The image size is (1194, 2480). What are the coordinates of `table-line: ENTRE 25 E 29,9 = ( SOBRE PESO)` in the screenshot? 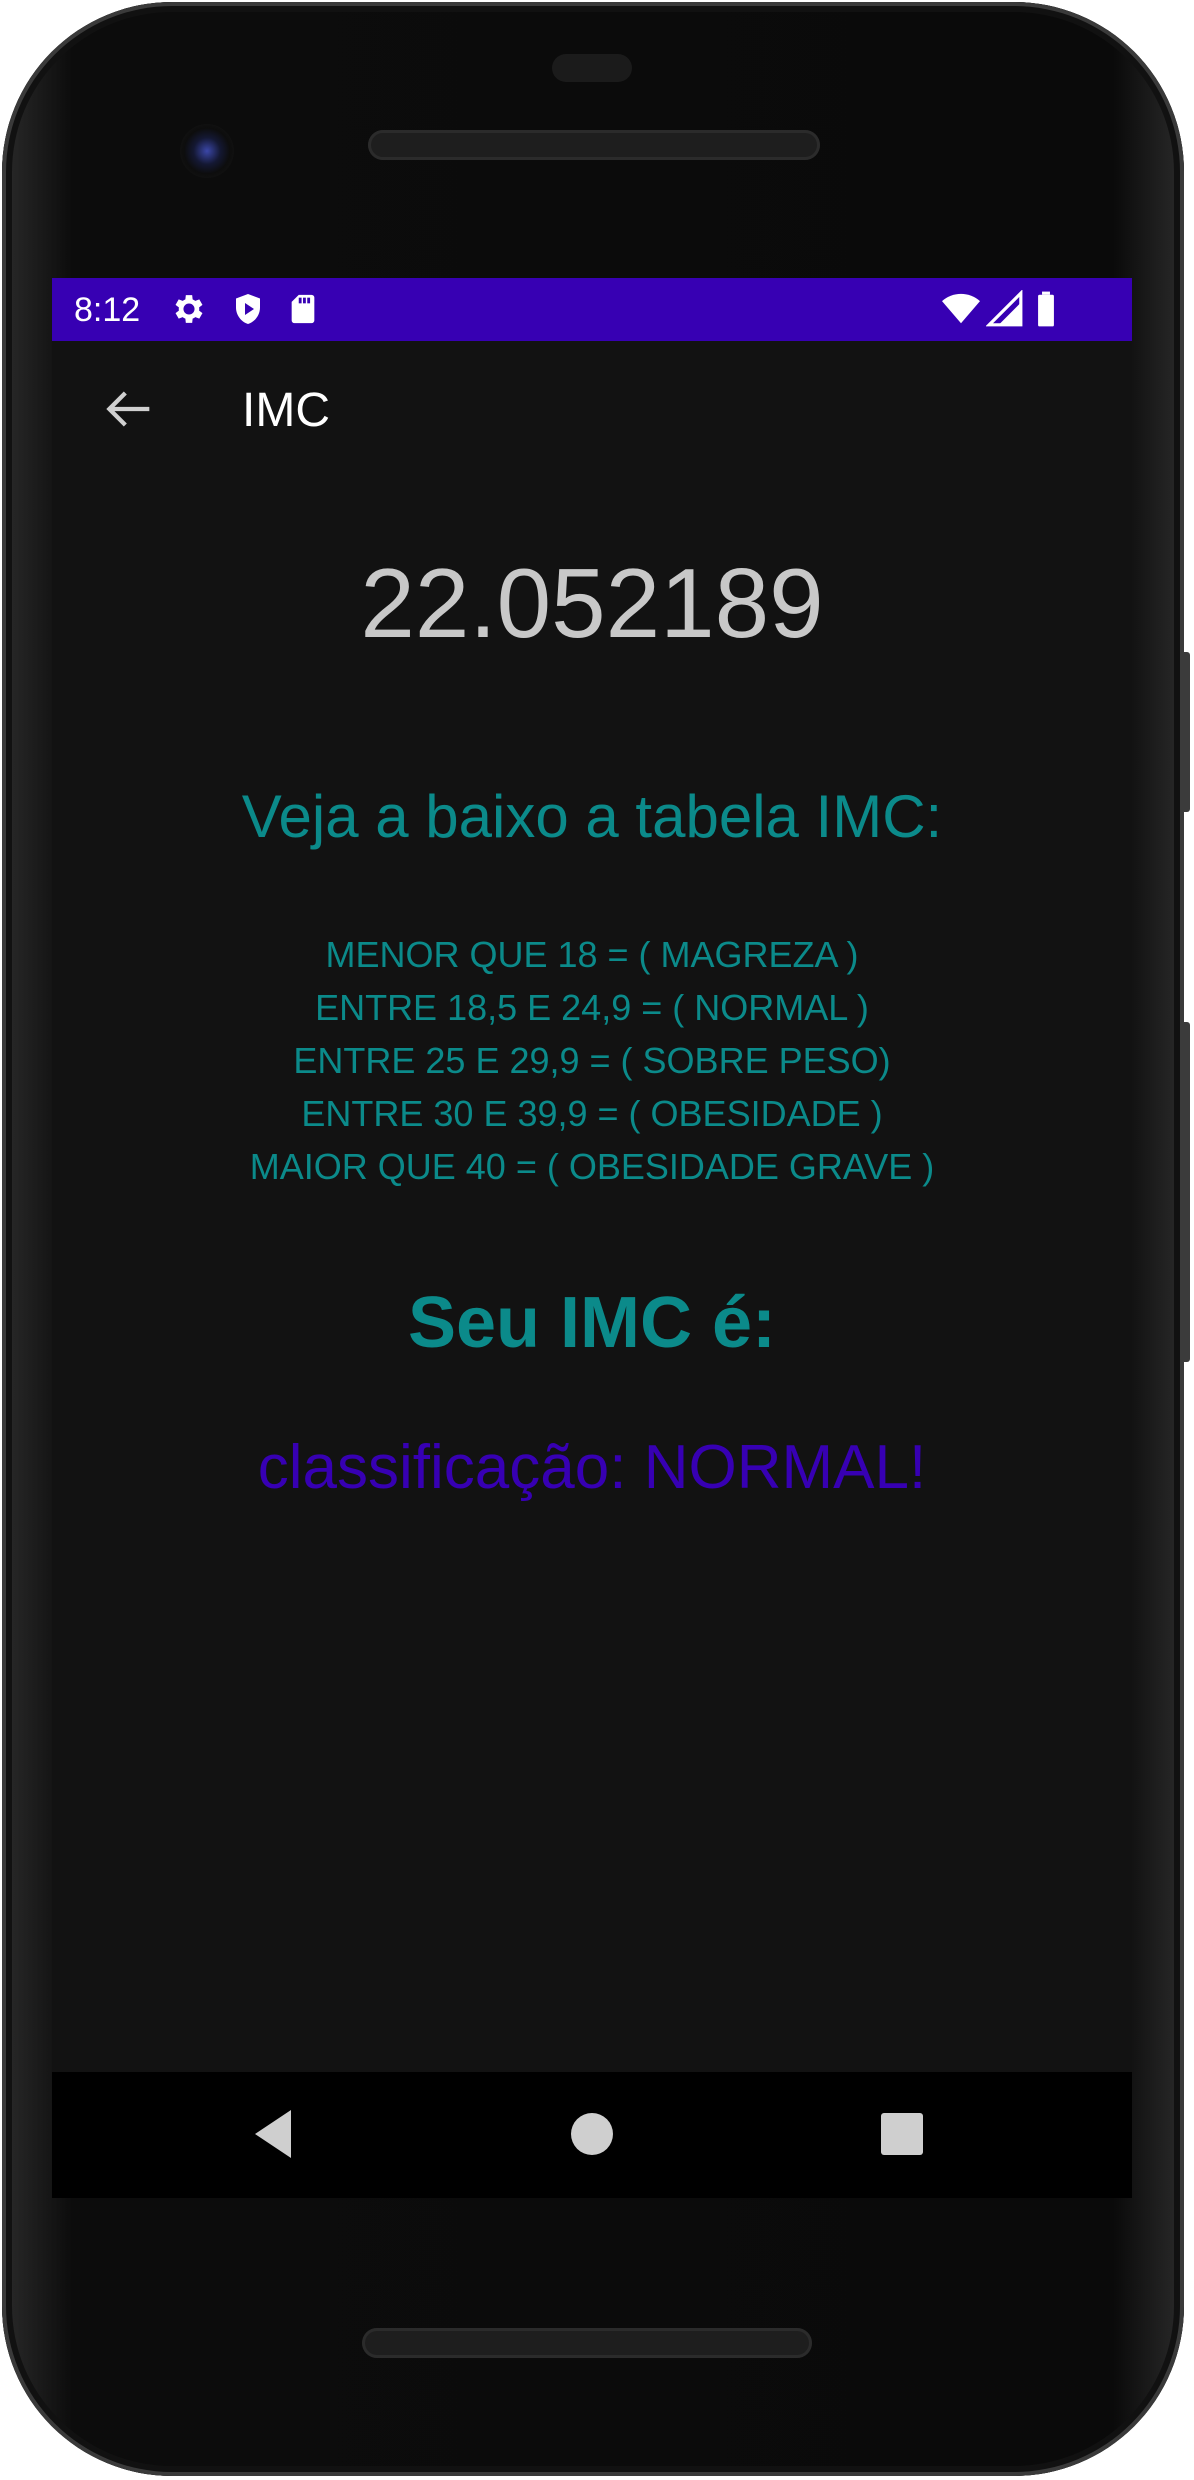 It's located at (592, 1060).